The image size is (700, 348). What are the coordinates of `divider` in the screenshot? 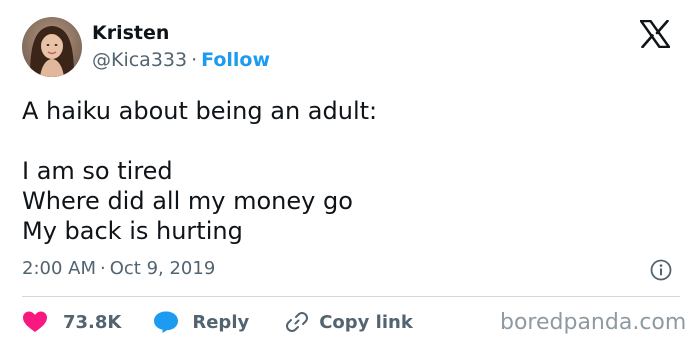 It's located at (351, 296).